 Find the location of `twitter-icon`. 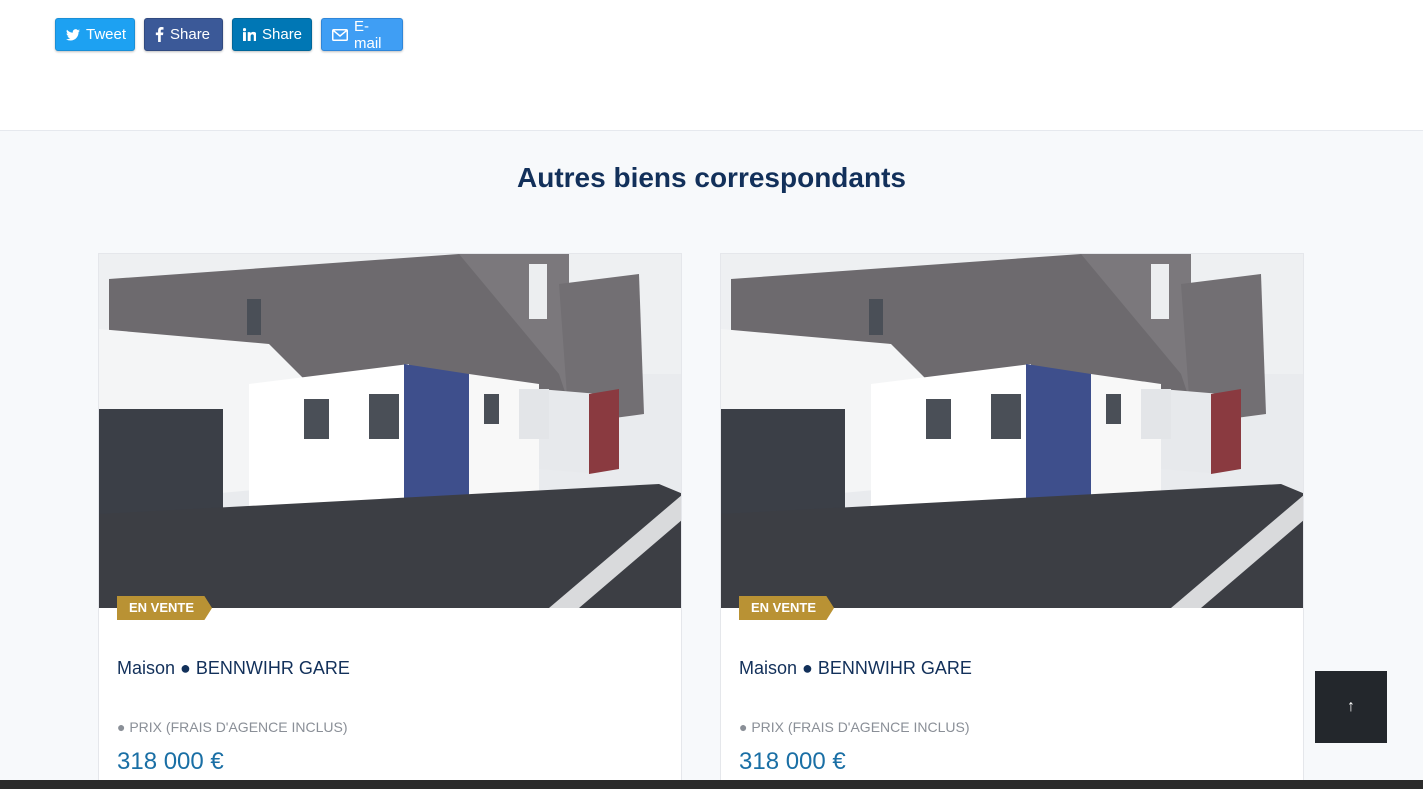

twitter-icon is located at coordinates (73, 34).